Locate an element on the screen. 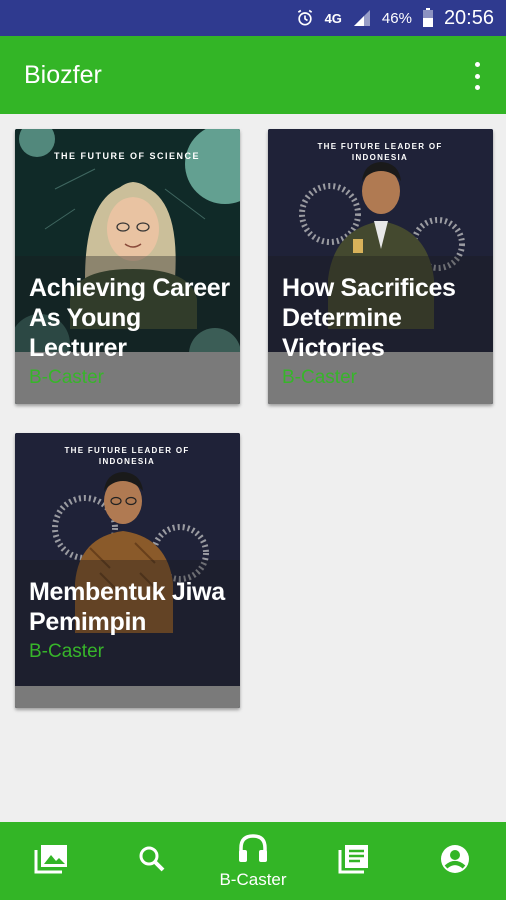 This screenshot has width=506, height=900. nav-label: B-Caster is located at coordinates (253, 879).